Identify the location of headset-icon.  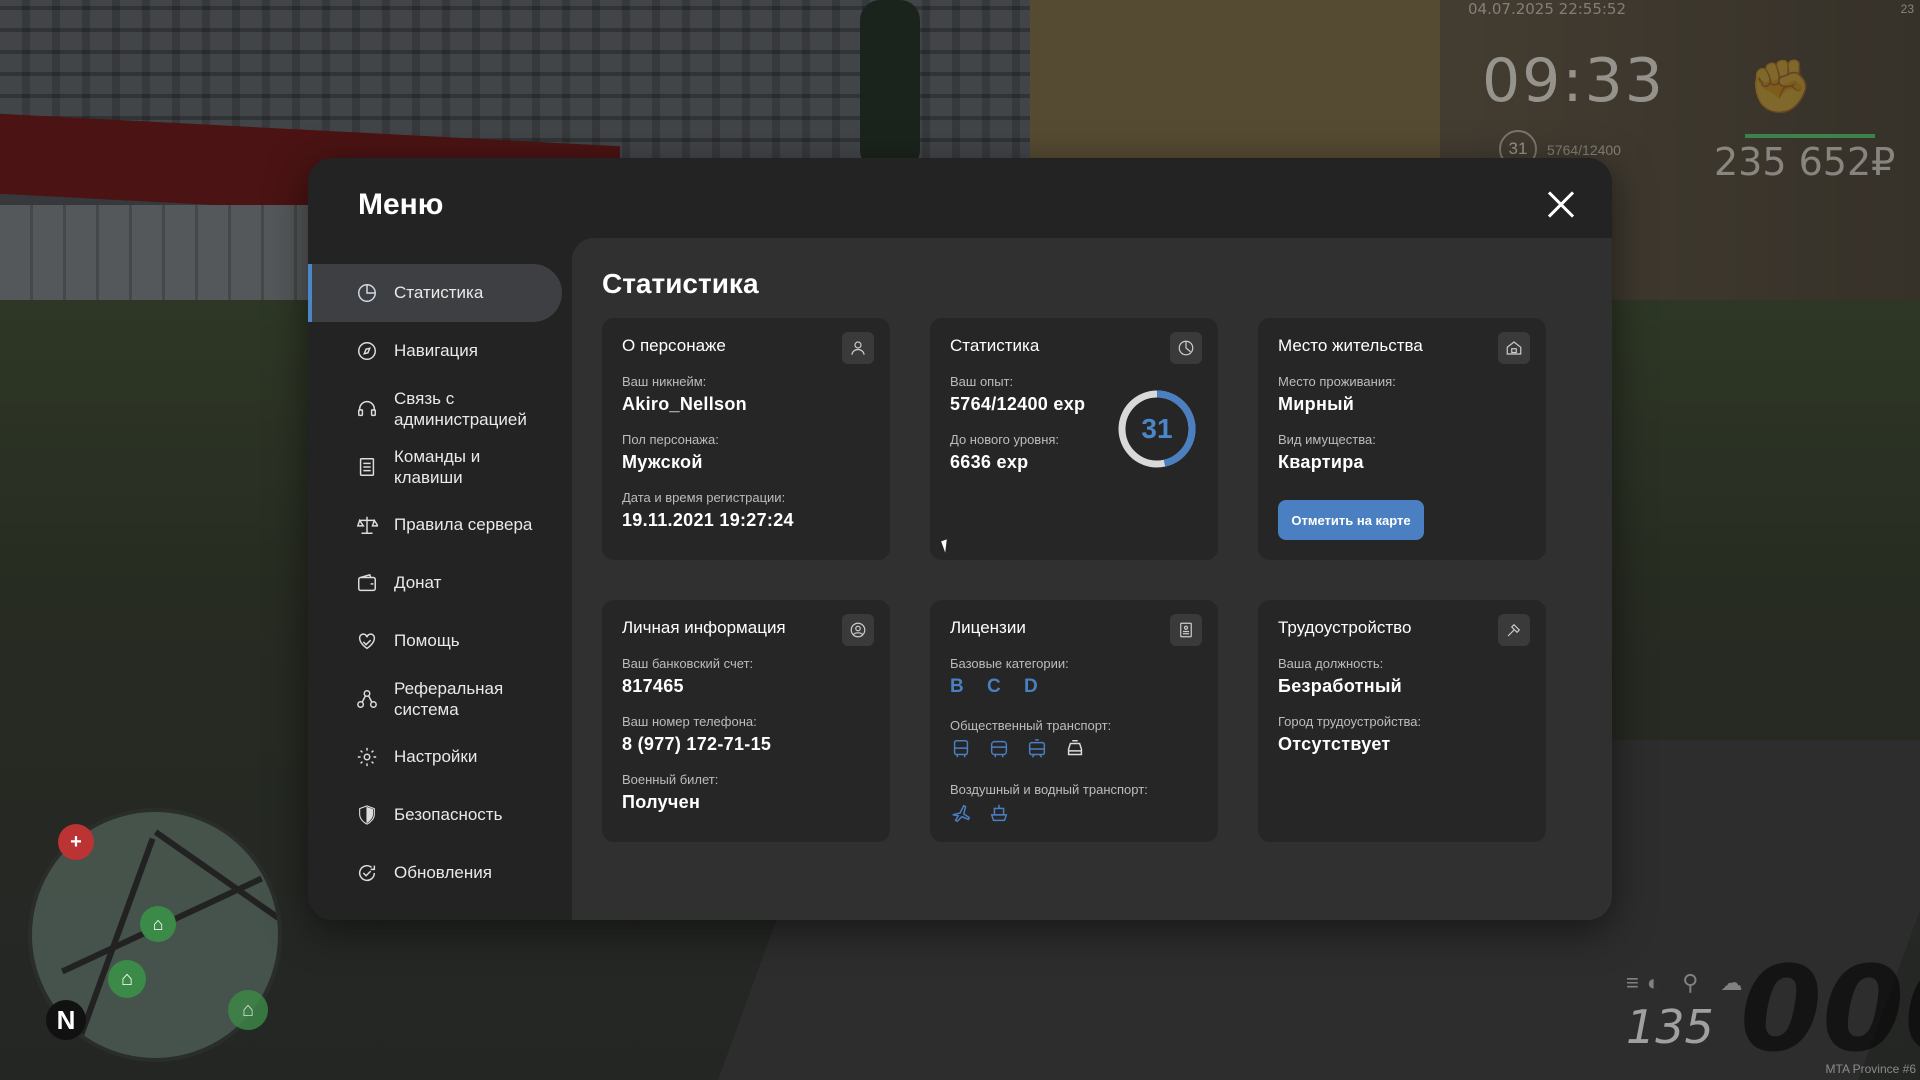
(367, 409).